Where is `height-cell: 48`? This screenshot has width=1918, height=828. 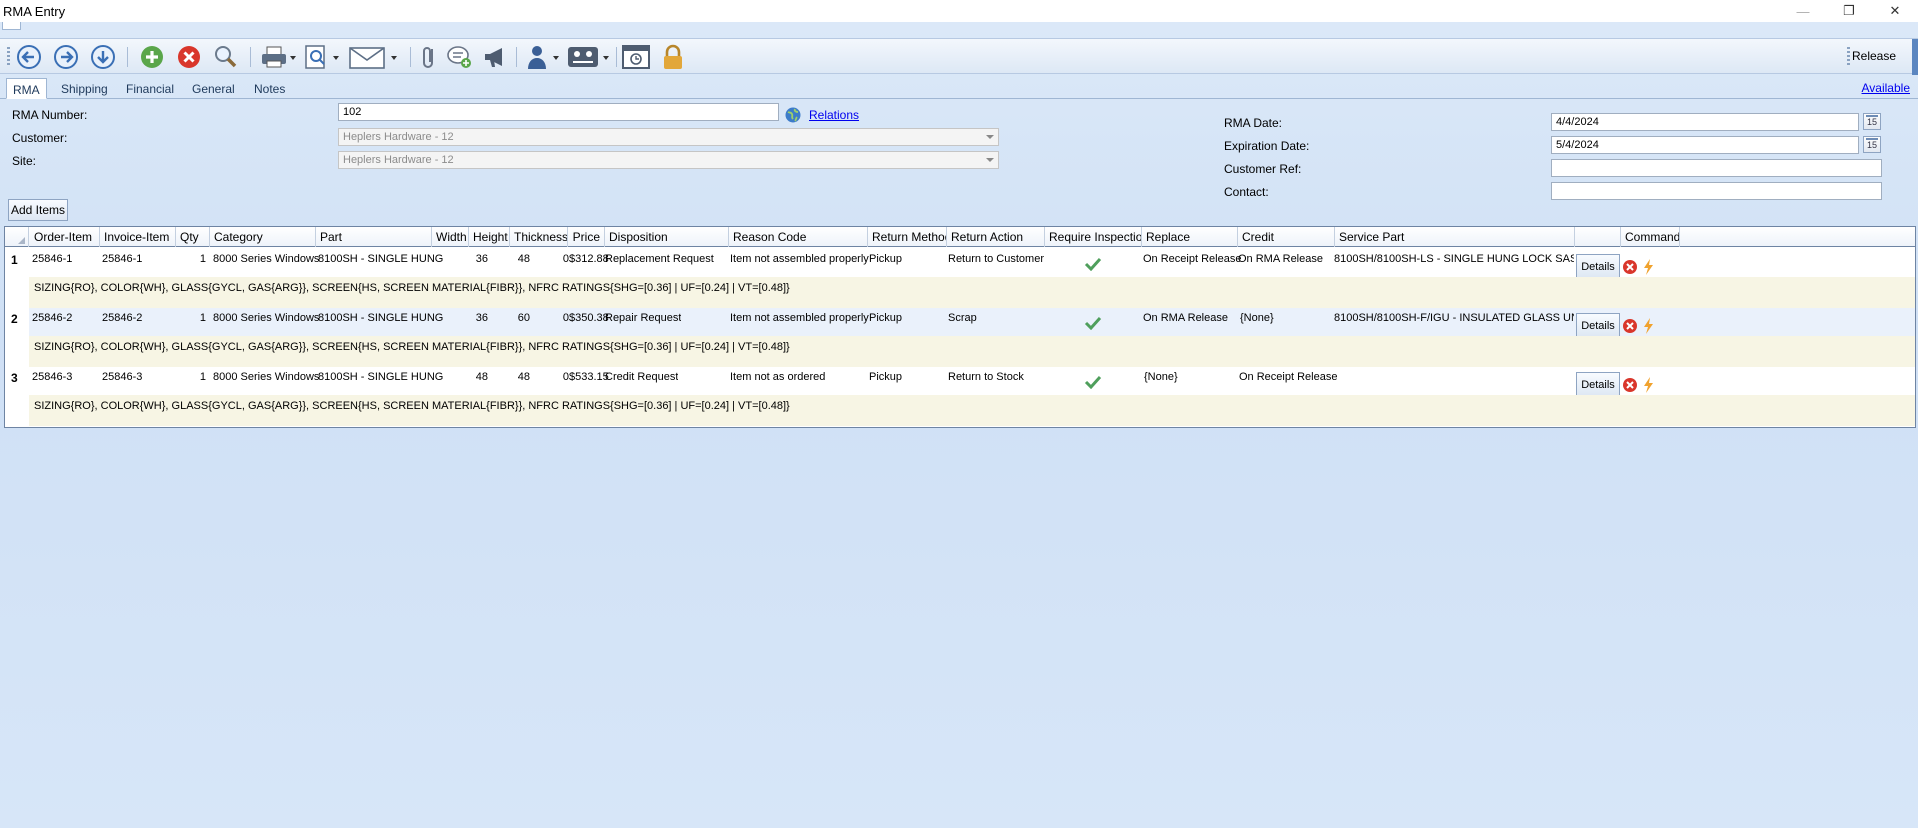
height-cell: 48 is located at coordinates (523, 259).